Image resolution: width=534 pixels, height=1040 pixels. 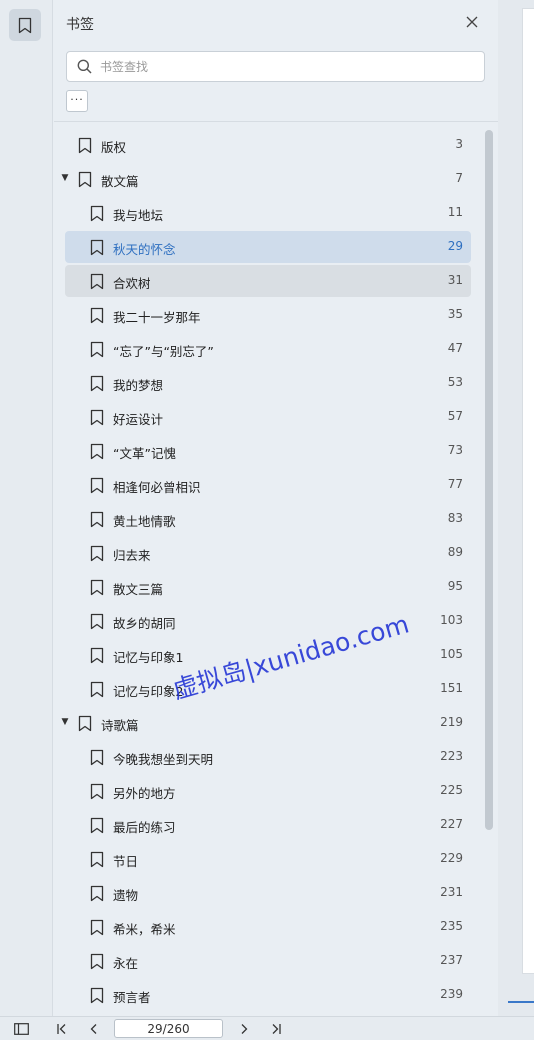 What do you see at coordinates (268, 825) in the screenshot?
I see `bookmark-item: 最后的练习 227` at bounding box center [268, 825].